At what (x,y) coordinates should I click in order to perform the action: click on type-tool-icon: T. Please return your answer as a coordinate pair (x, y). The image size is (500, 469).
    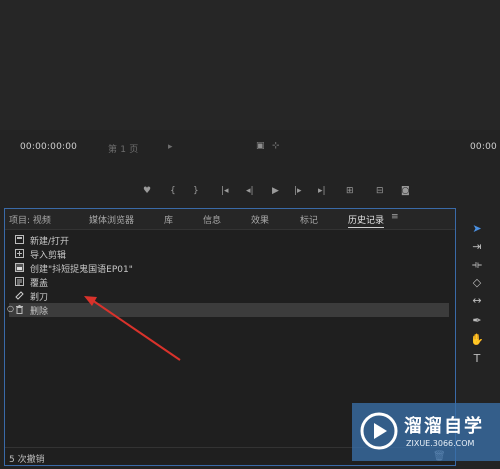
    Looking at the image, I should click on (477, 360).